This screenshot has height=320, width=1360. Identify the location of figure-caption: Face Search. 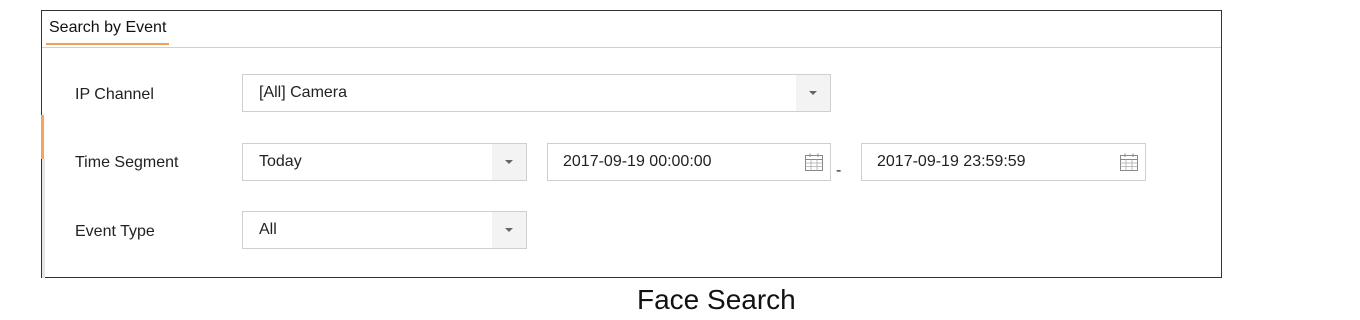
(716, 299).